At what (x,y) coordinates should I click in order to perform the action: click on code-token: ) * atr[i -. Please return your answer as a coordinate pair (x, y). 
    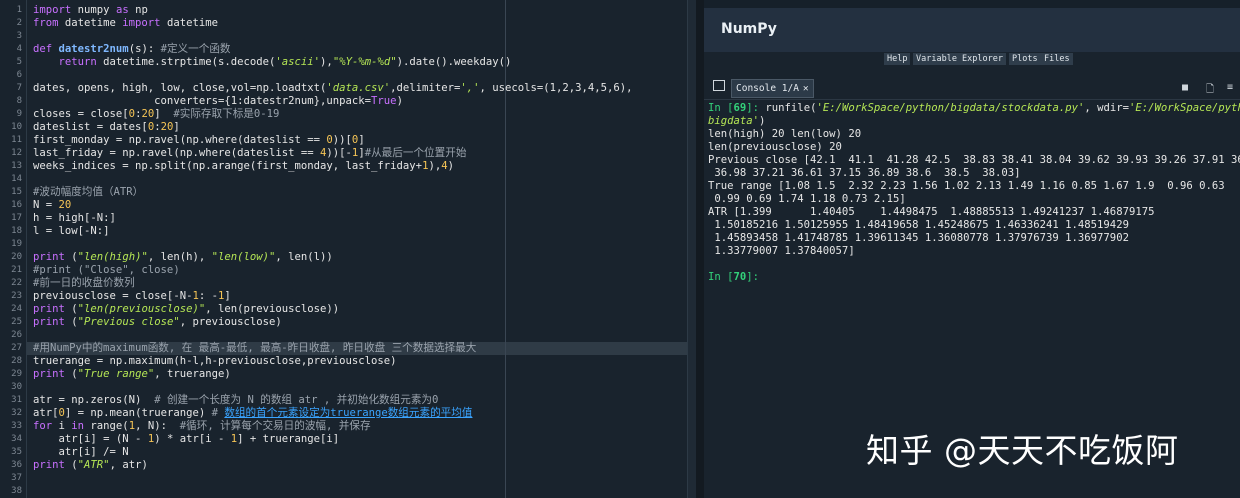
    Looking at the image, I should click on (192, 439).